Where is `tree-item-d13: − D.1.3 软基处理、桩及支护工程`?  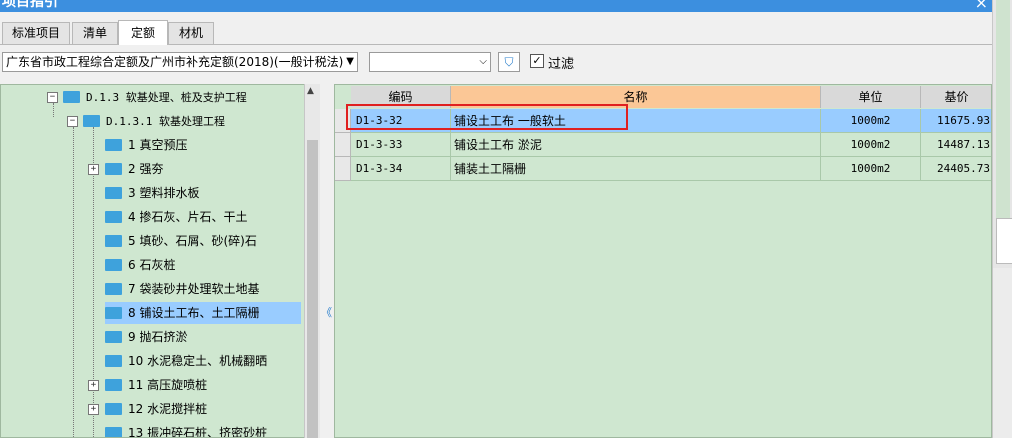
tree-item-d13: − D.1.3 软基处理、桩及支护工程 is located at coordinates (147, 97).